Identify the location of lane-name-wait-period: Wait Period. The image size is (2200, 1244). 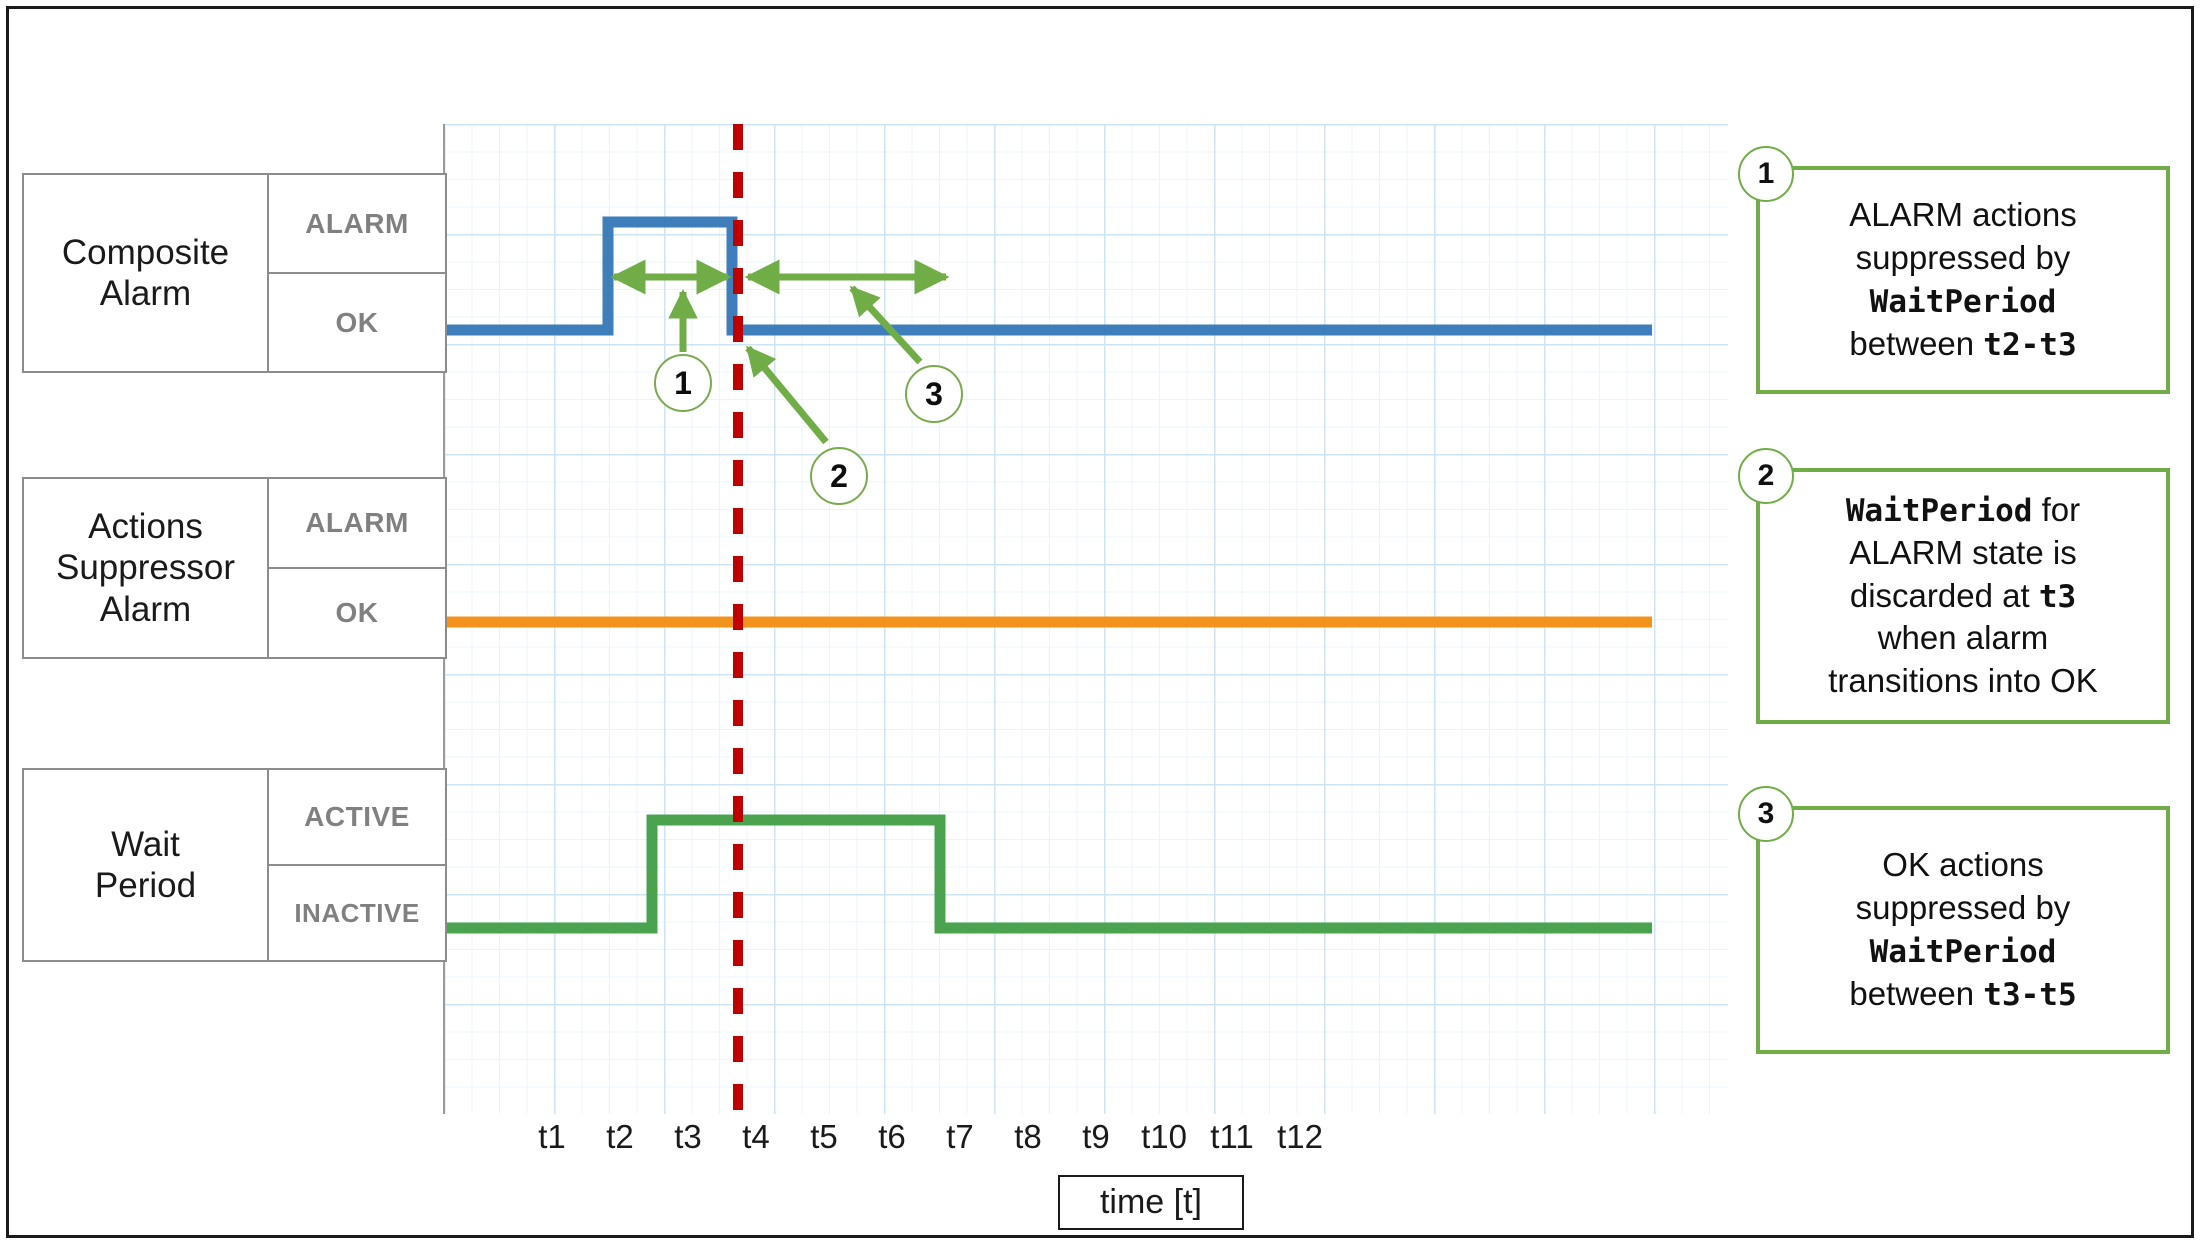
(145, 865).